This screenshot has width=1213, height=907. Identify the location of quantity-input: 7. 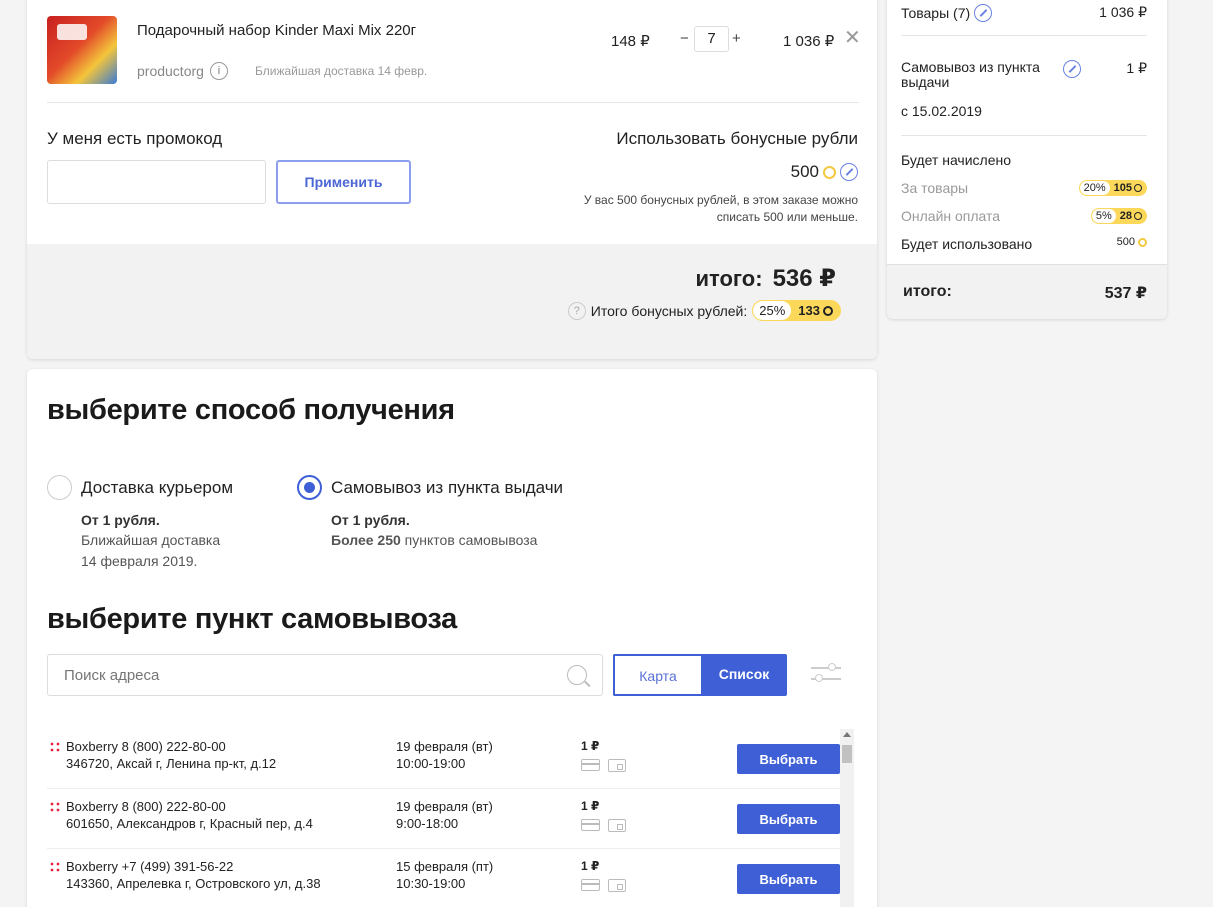
(711, 39).